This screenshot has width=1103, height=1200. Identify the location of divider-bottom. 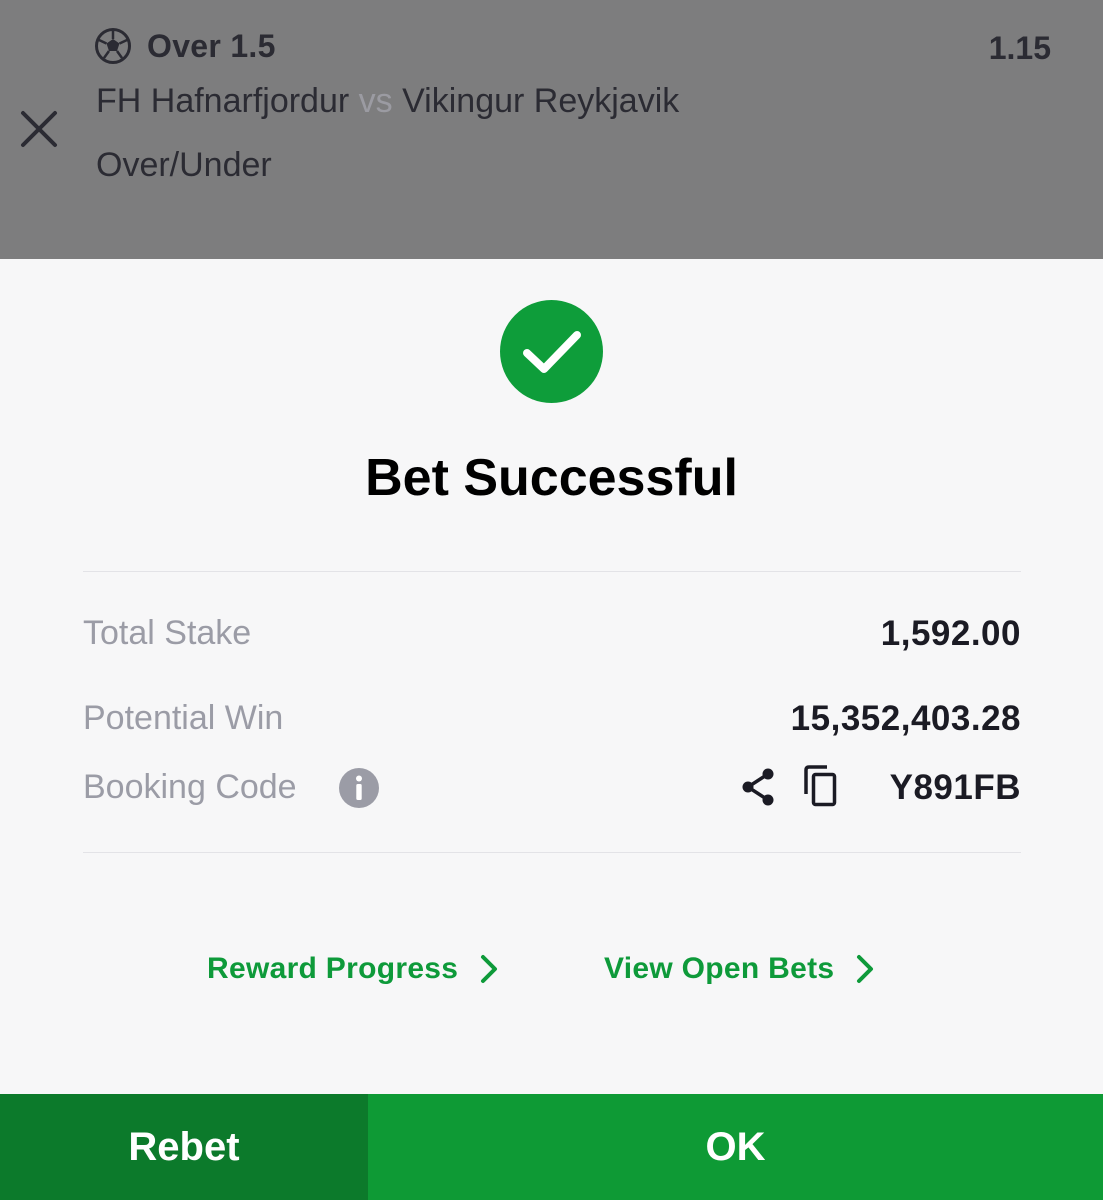
(552, 852).